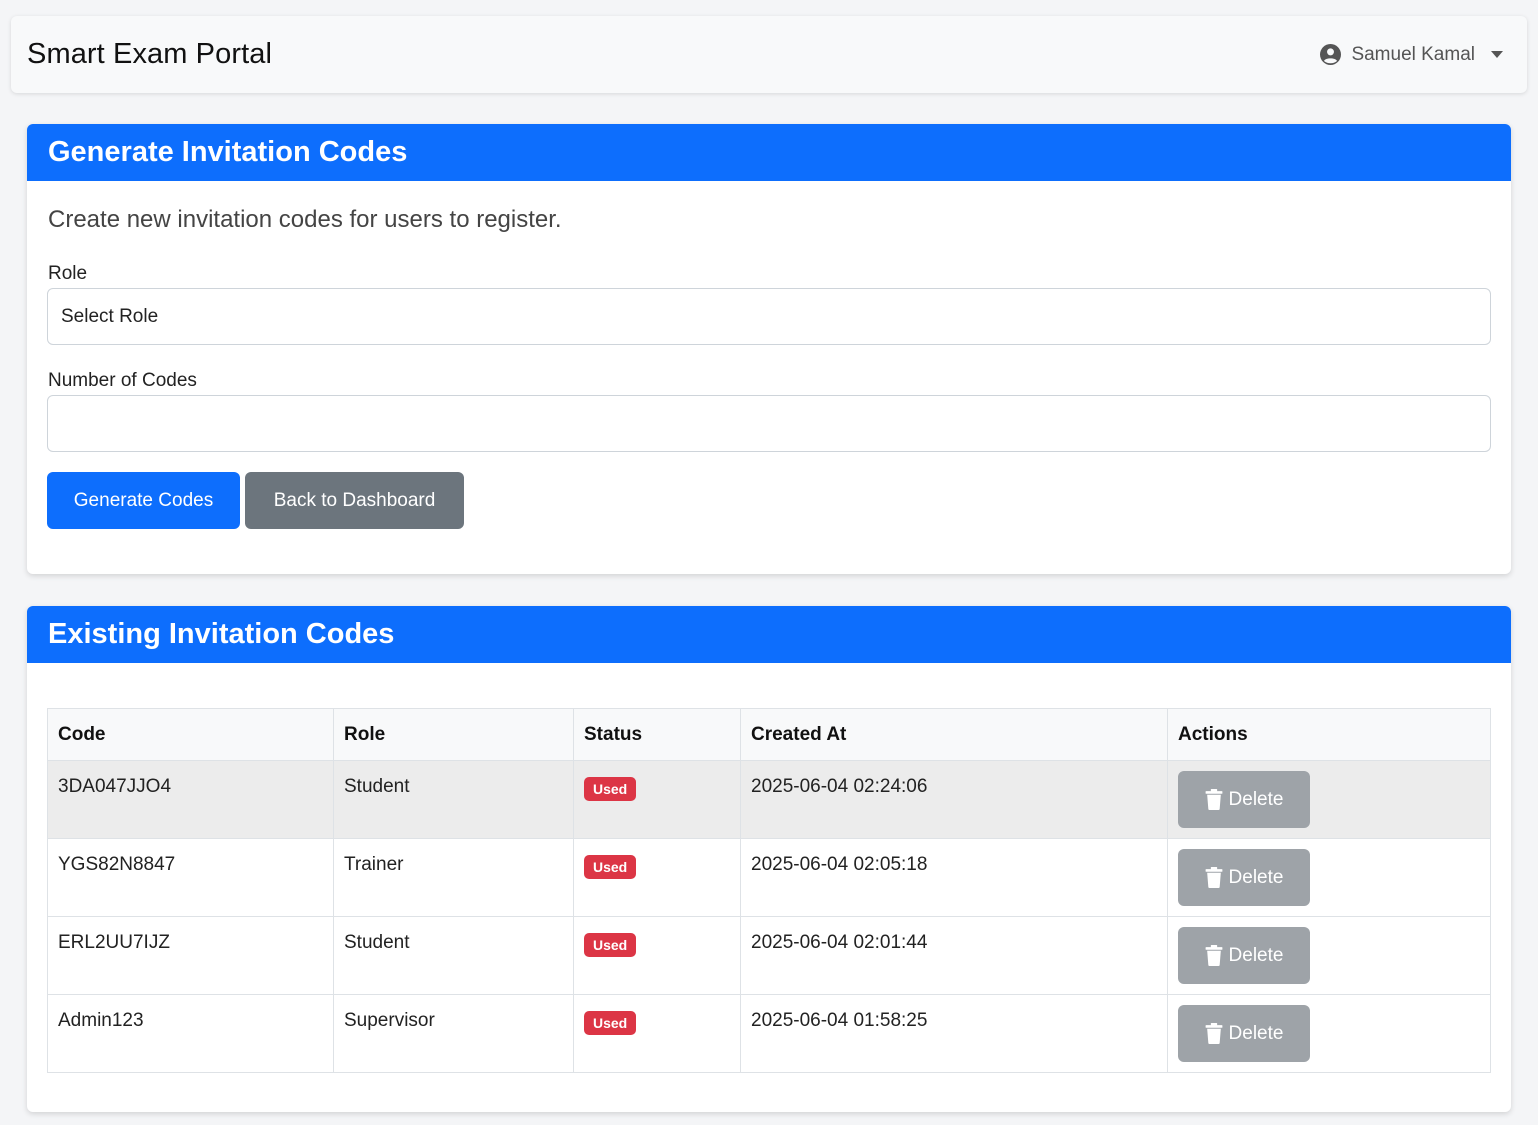 The height and width of the screenshot is (1125, 1538). I want to click on cell-role: Supervisor, so click(453, 1033).